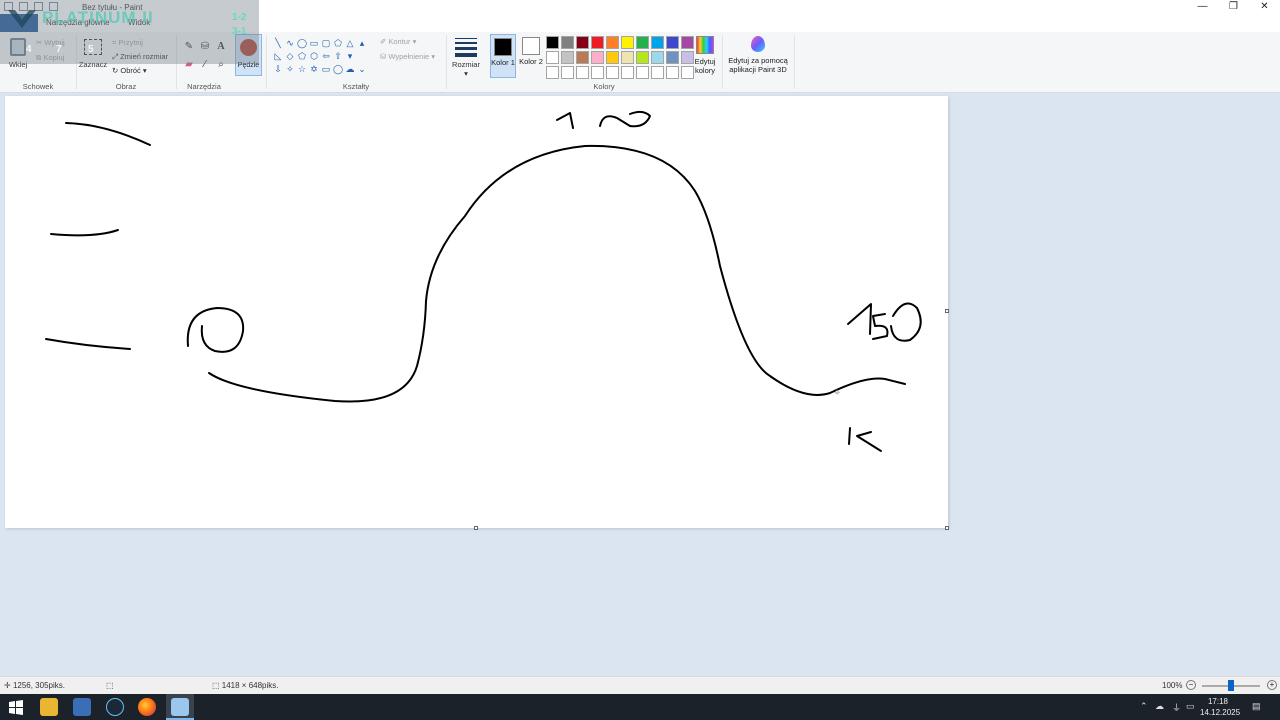  I want to click on fill-button: ⛁ Wypełnienie ▾, so click(407, 56).